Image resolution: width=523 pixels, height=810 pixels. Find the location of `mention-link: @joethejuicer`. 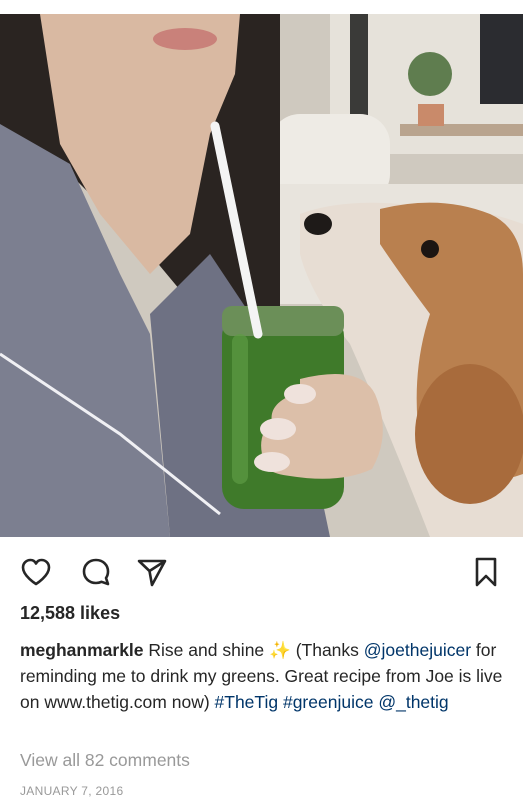

mention-link: @joethejuicer is located at coordinates (417, 650).